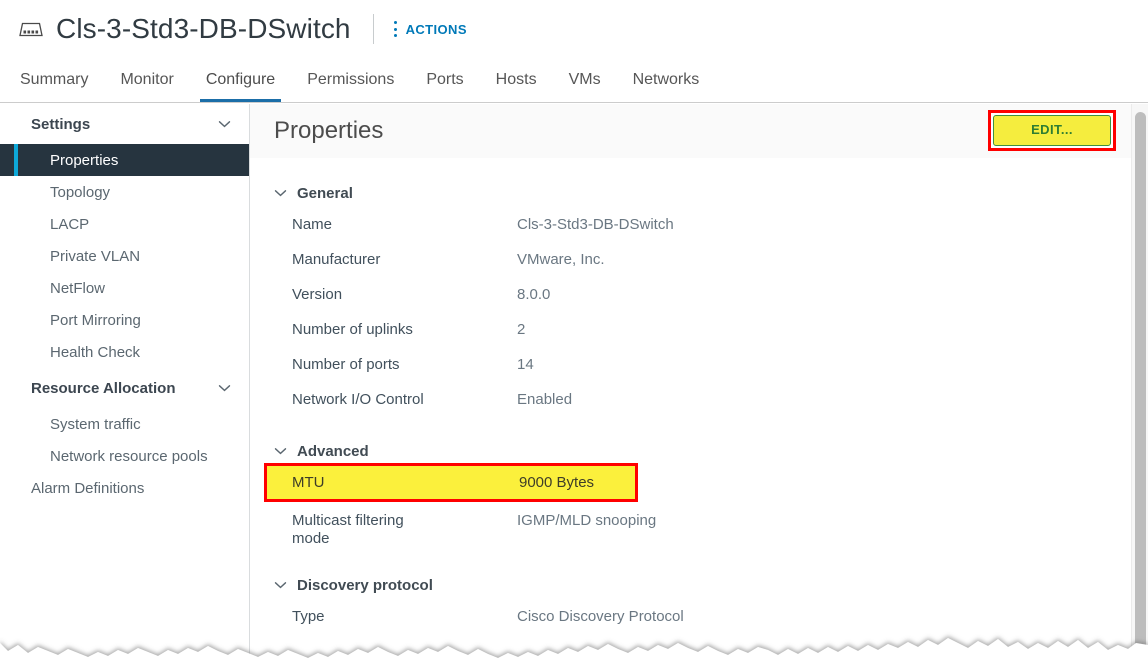 This screenshot has width=1148, height=669. Describe the element at coordinates (70, 224) in the screenshot. I see `sidebar-item-label: LACP` at that location.